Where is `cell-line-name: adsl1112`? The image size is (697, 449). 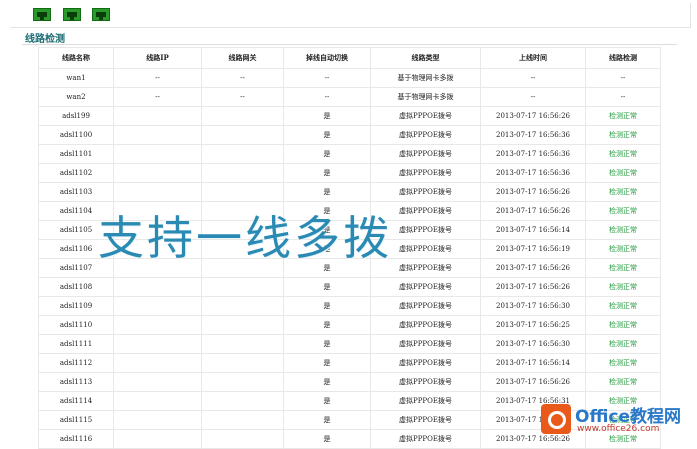 cell-line-name: adsl1112 is located at coordinates (76, 363).